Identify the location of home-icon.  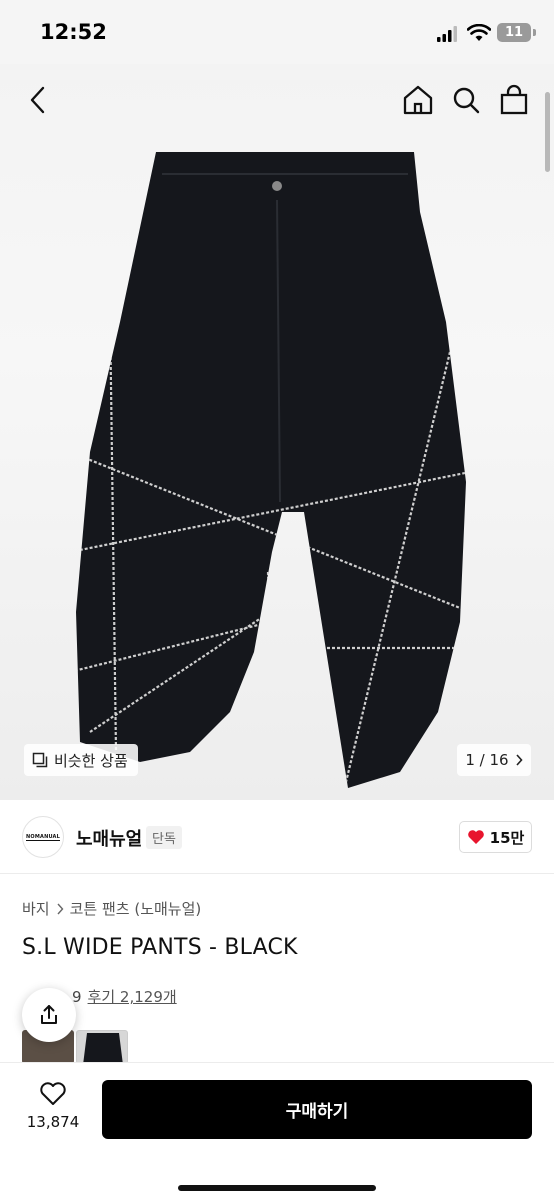
(418, 100).